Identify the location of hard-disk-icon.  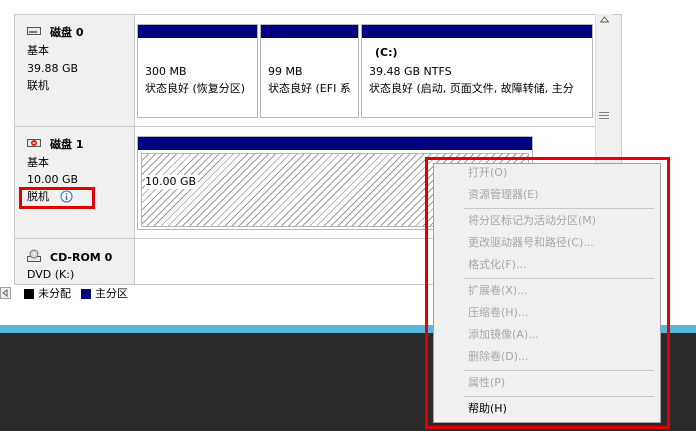
(34, 31).